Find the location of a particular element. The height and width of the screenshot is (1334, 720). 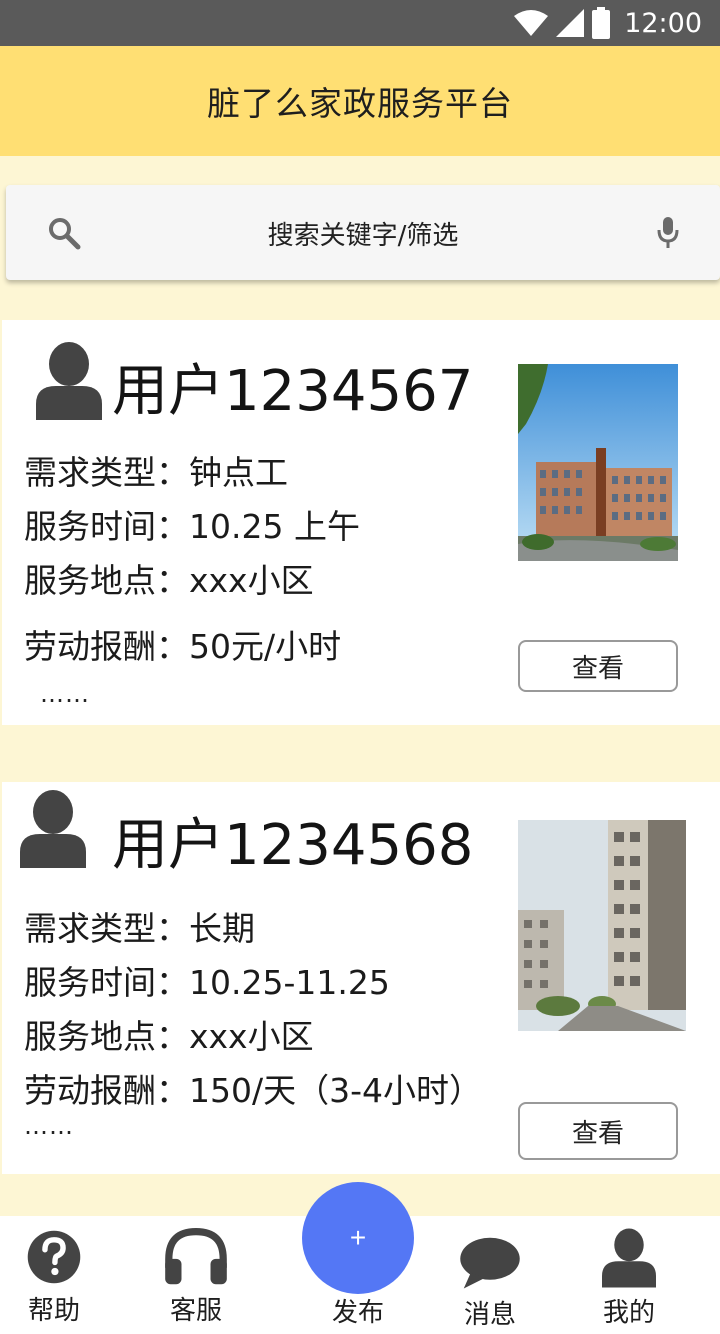

nav-label-messages: 消息 is located at coordinates (489, 1315).